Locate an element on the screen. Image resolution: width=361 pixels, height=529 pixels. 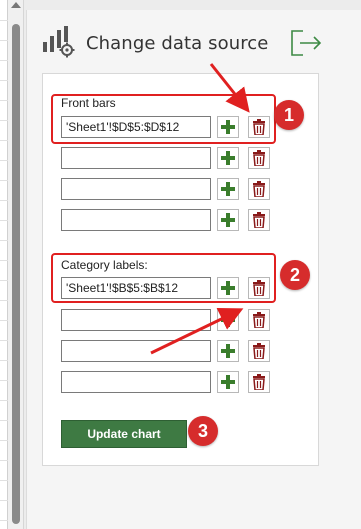
annotation-box-front-bars is located at coordinates (163, 119).